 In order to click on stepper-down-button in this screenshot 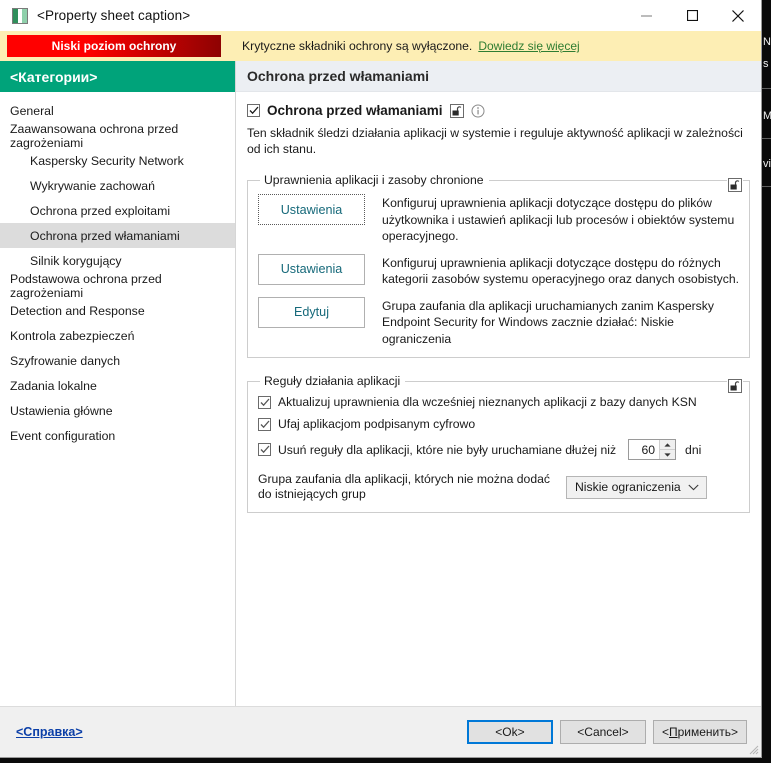, I will do `click(668, 454)`.